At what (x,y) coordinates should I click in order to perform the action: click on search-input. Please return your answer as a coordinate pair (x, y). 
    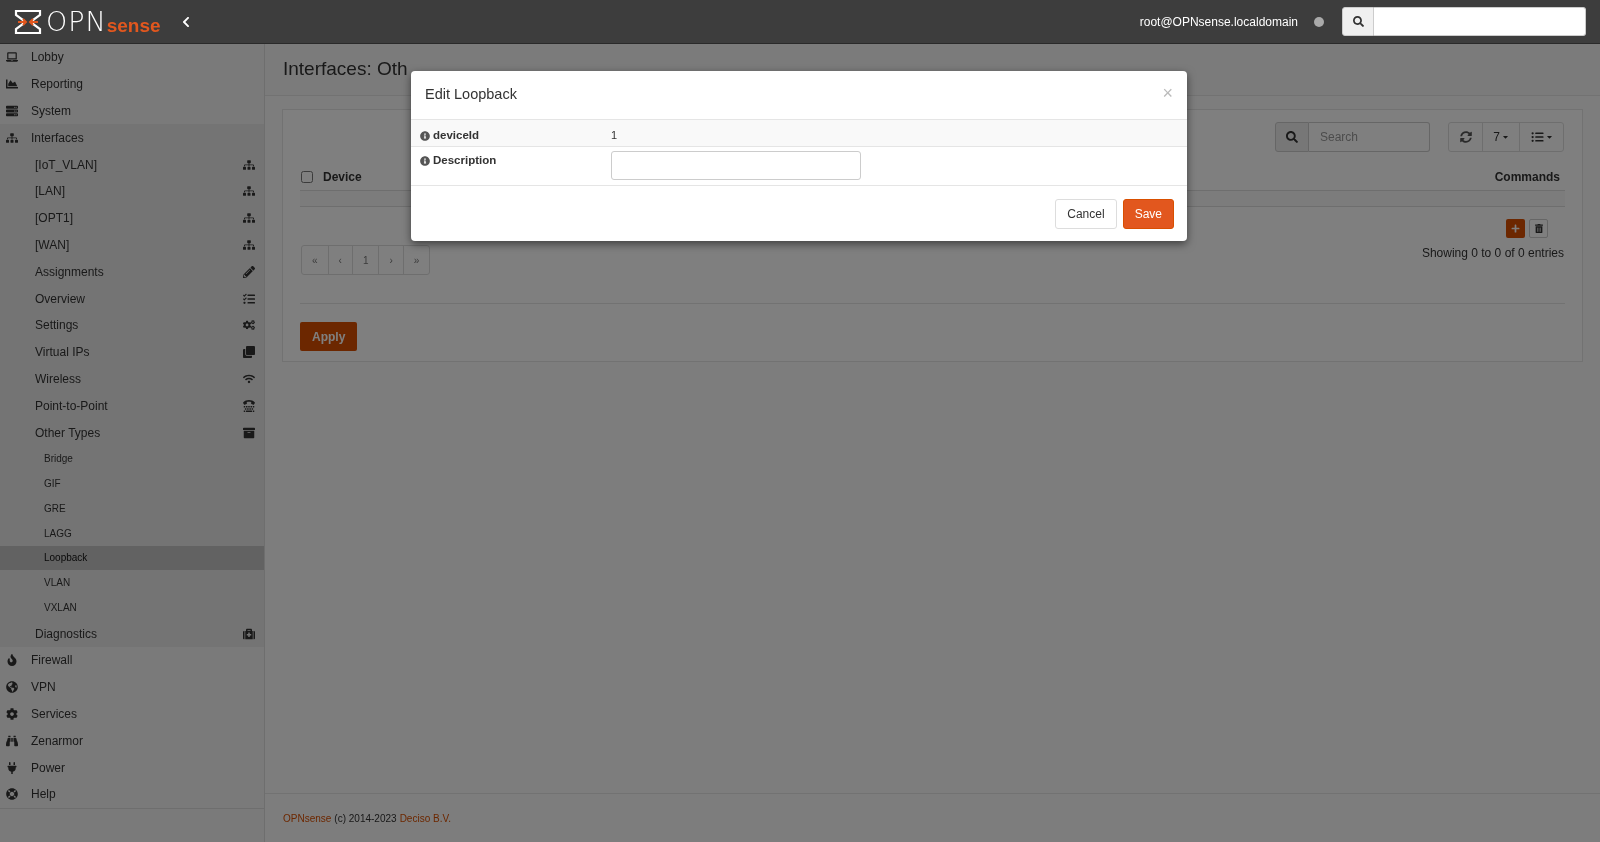
    Looking at the image, I should click on (1480, 21).